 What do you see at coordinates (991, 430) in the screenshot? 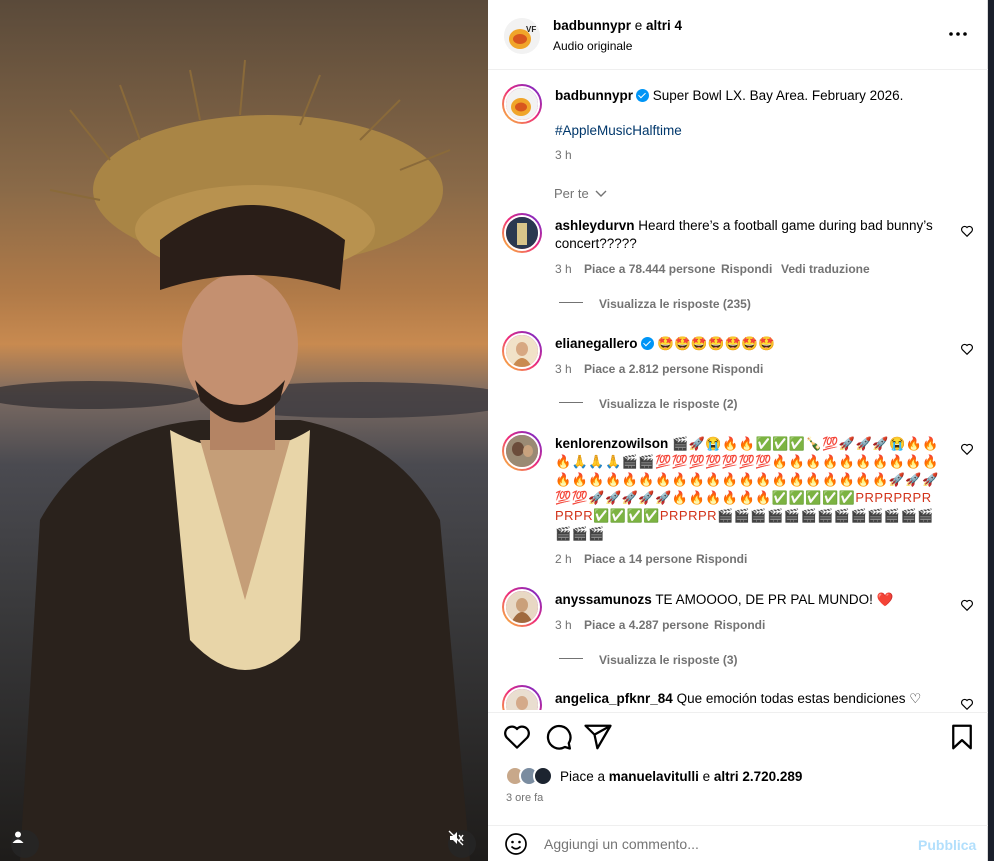
I see `page-background-edge` at bounding box center [991, 430].